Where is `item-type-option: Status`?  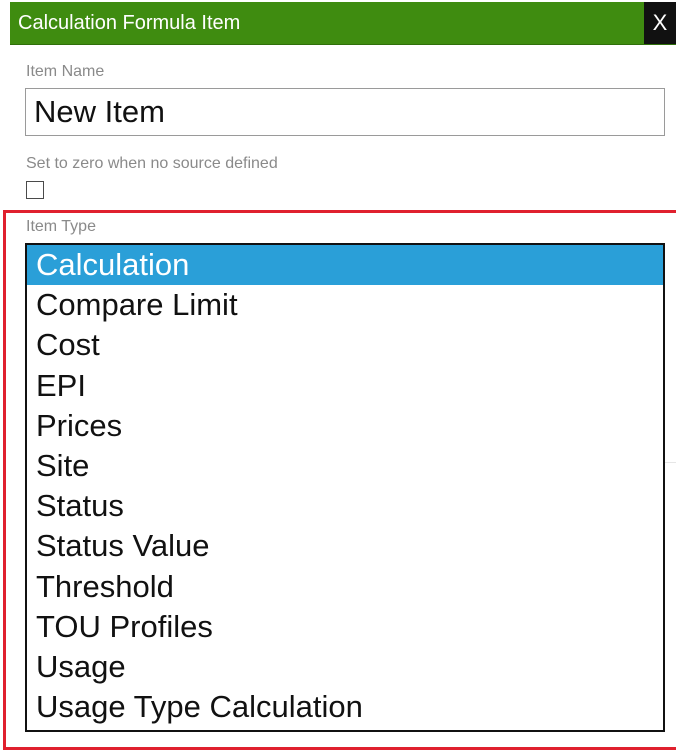
item-type-option: Status is located at coordinates (345, 506).